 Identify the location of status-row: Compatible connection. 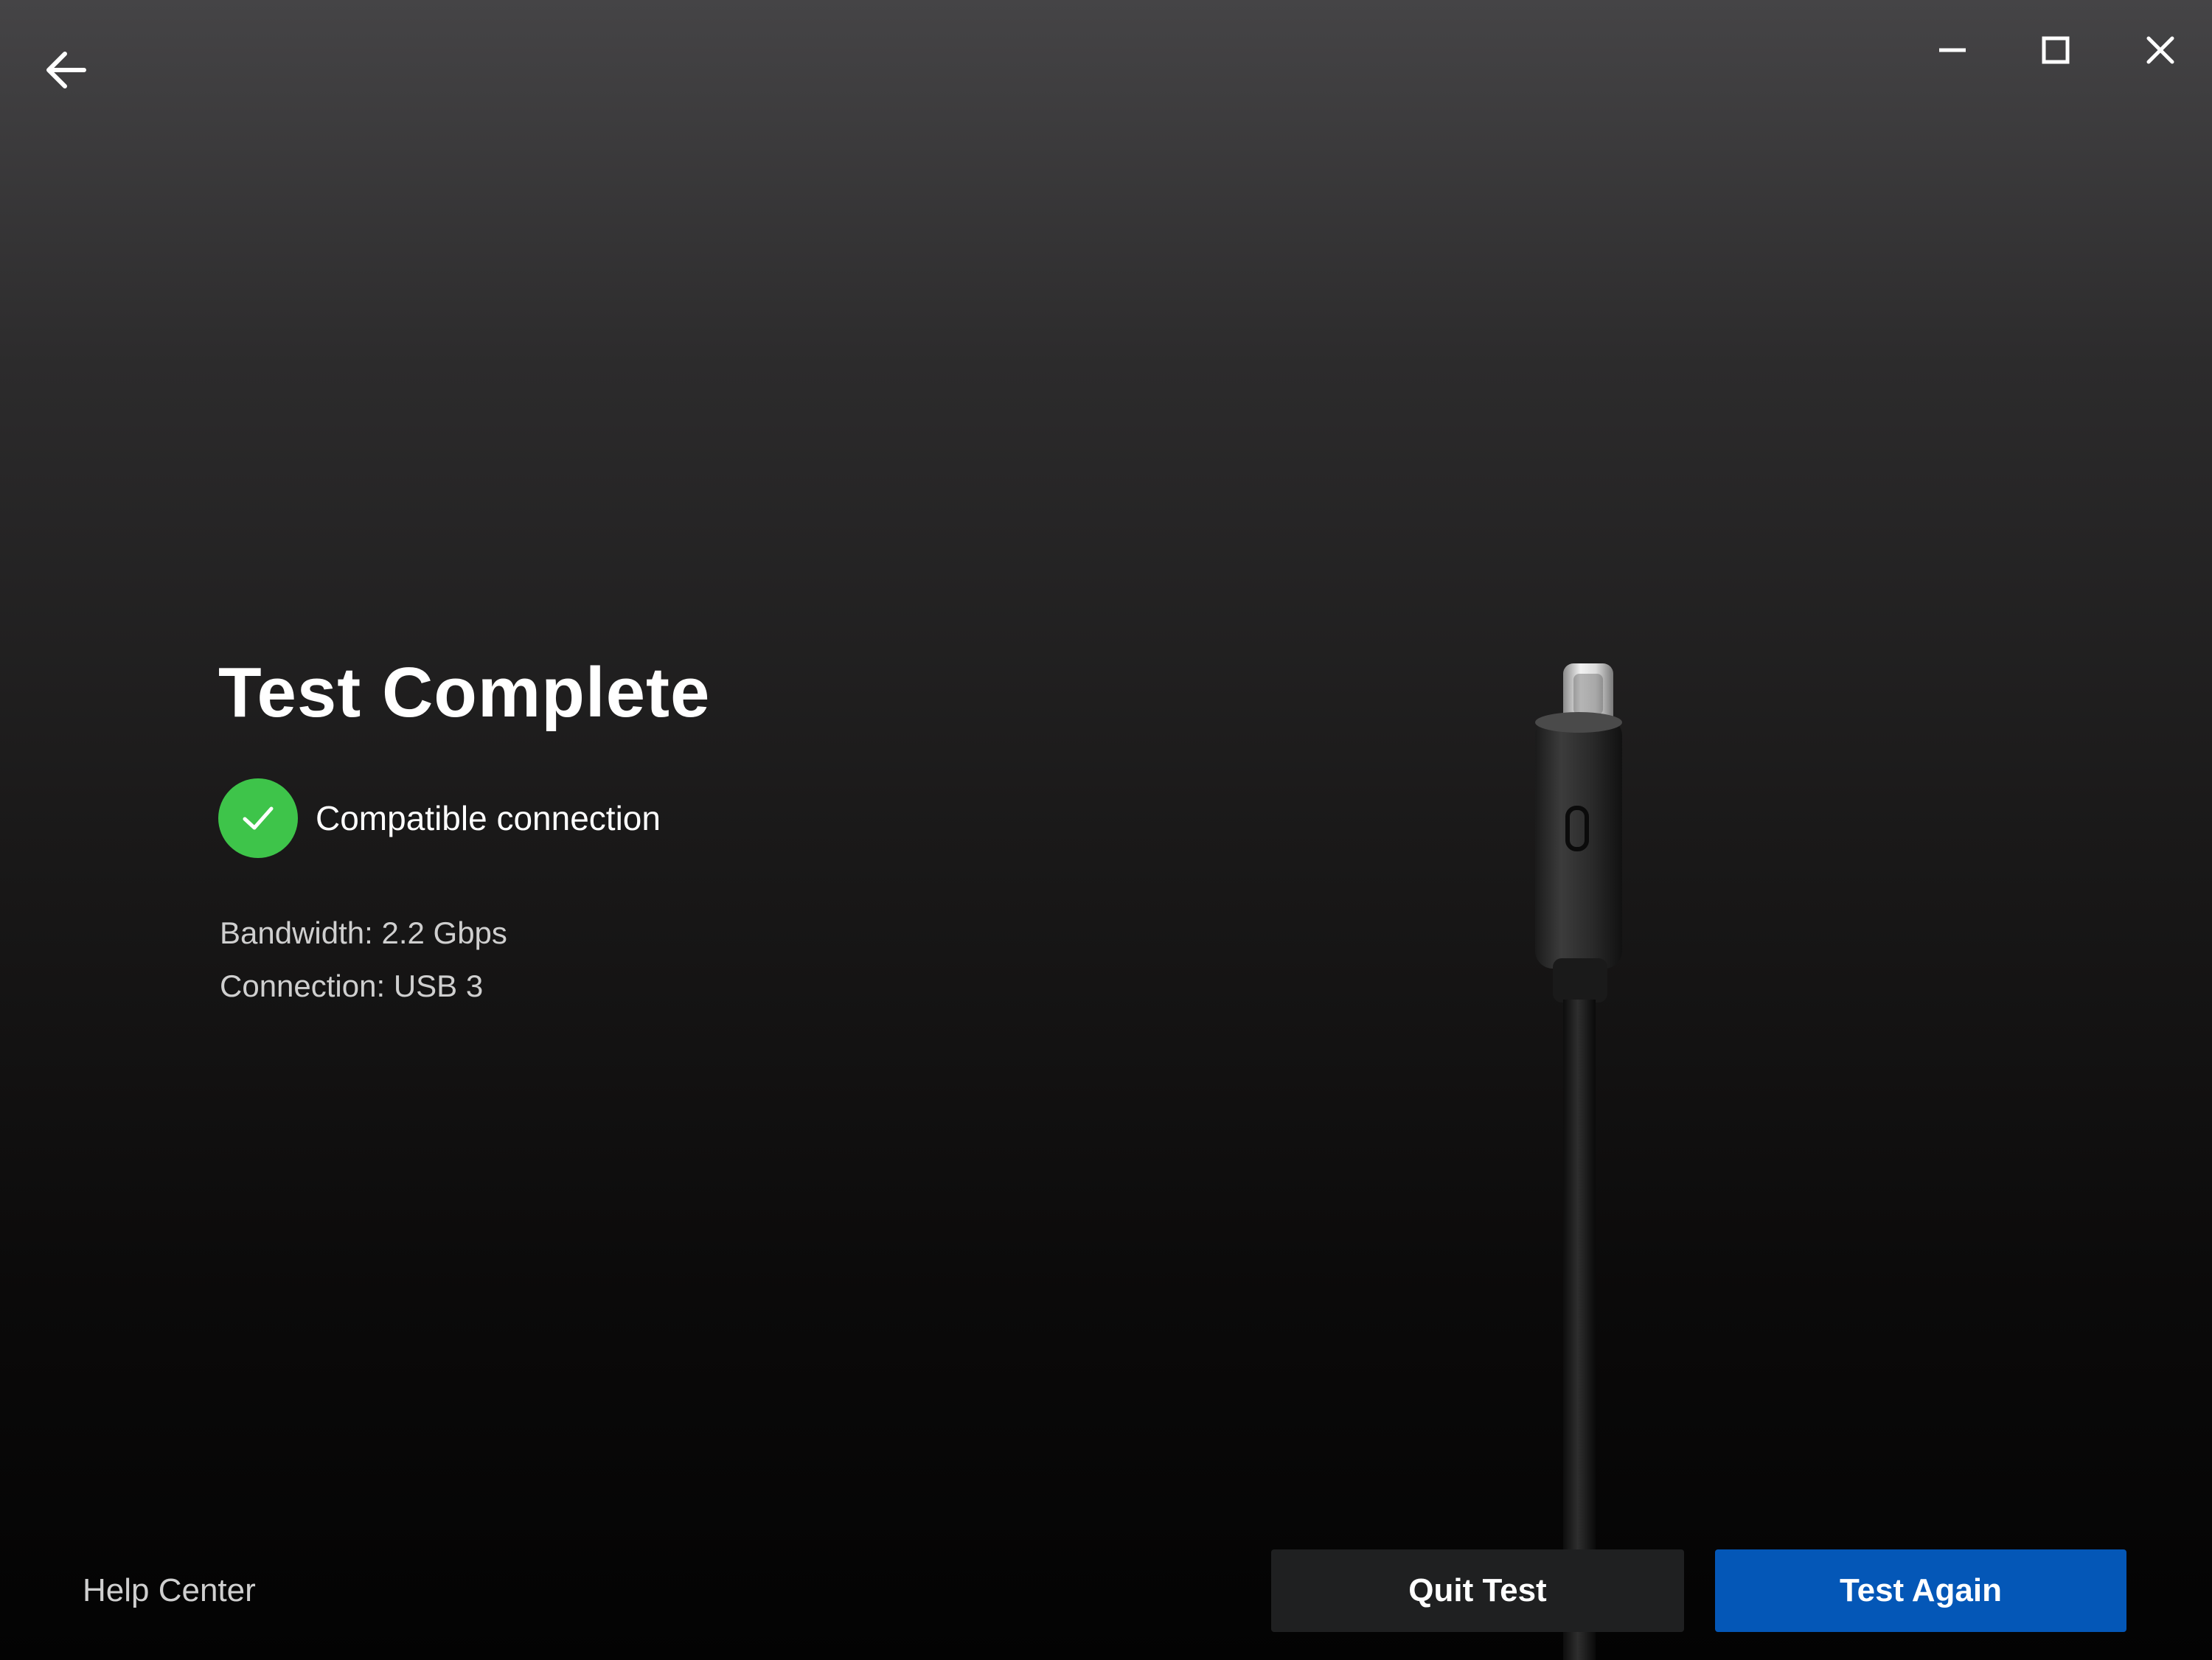
(439, 818).